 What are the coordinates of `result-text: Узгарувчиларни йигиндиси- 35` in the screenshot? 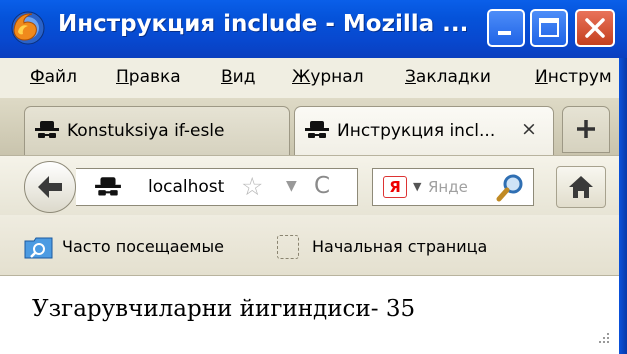 It's located at (224, 309).